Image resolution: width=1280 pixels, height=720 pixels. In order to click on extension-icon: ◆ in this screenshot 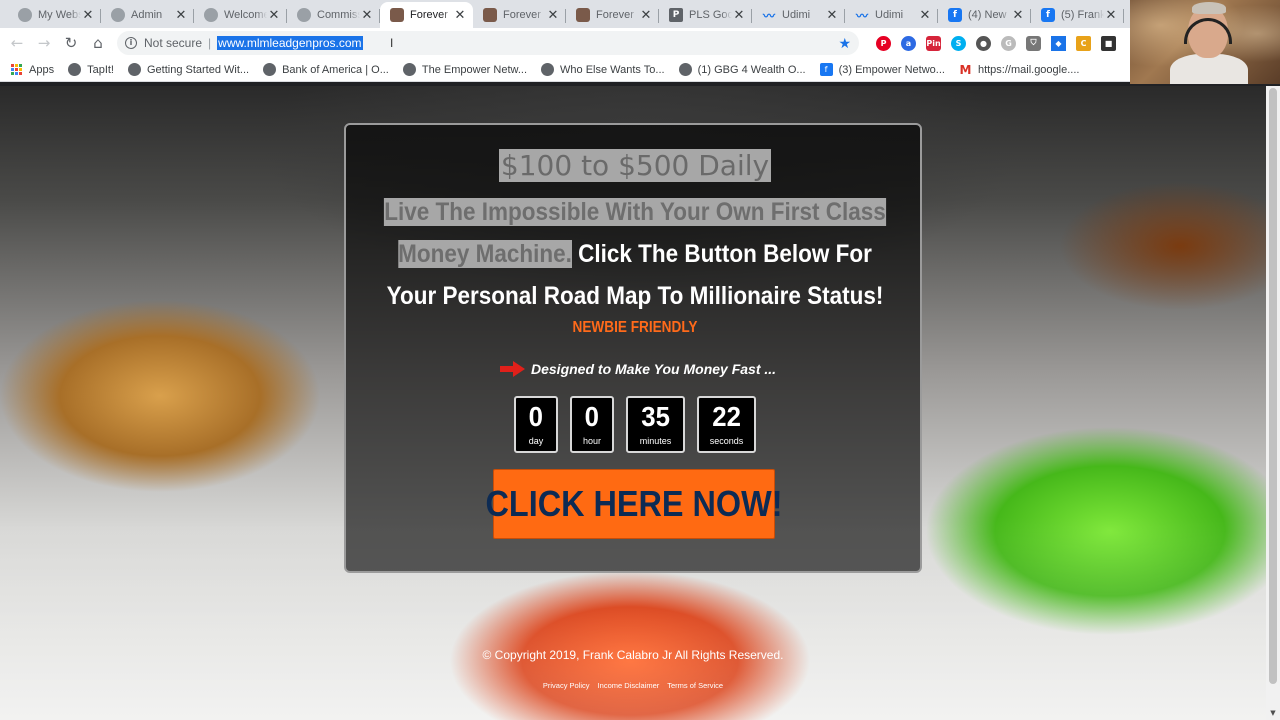, I will do `click(1058, 43)`.